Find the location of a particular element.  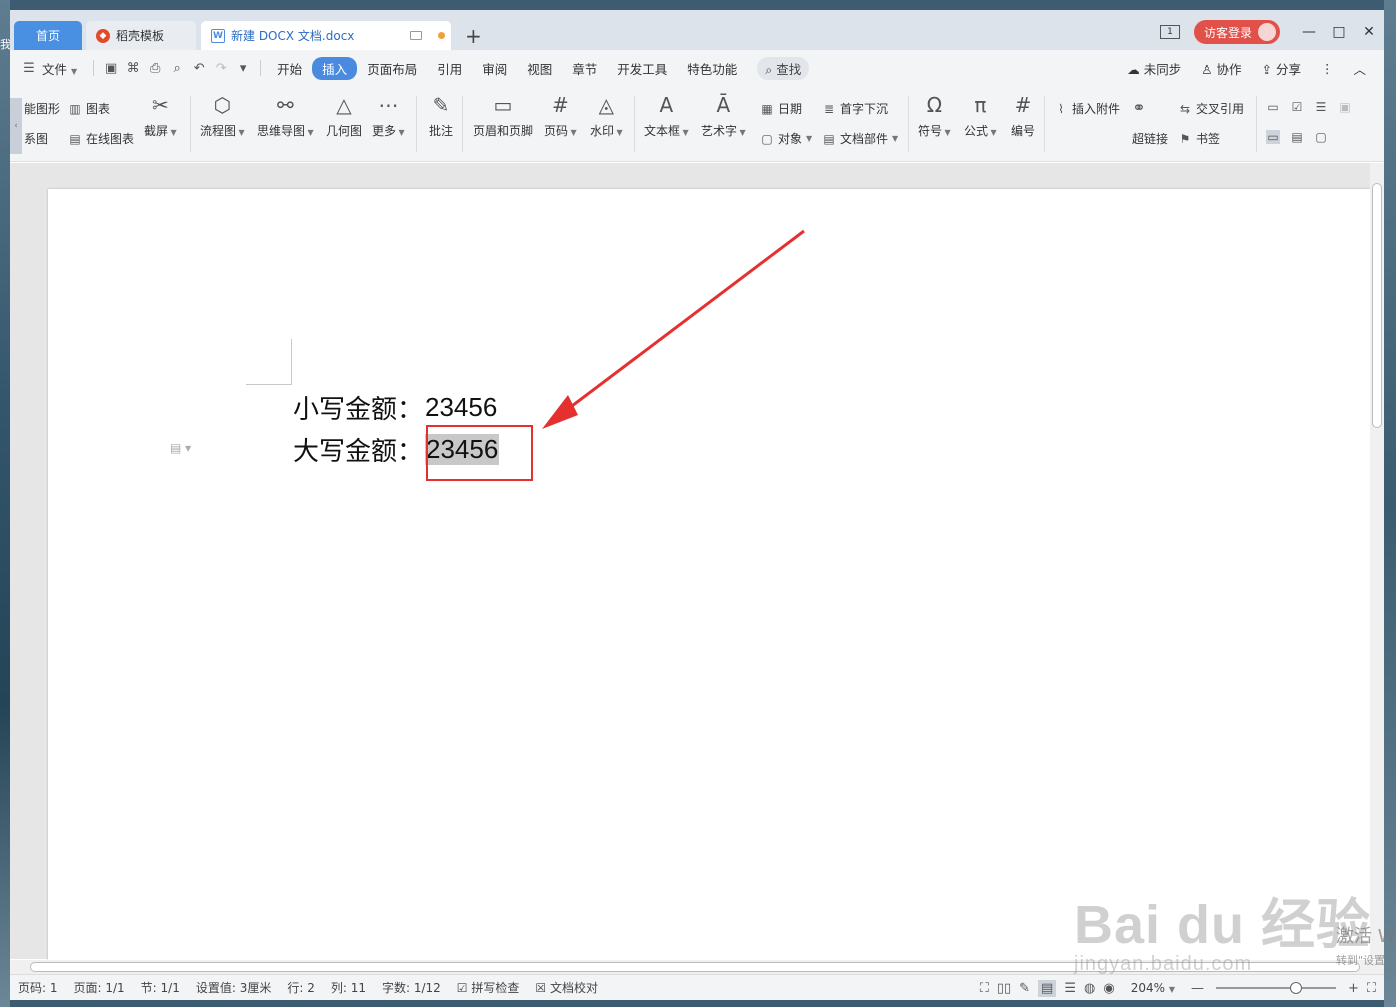

collapse-ribbon-icon: ︿ is located at coordinates (1359, 68).